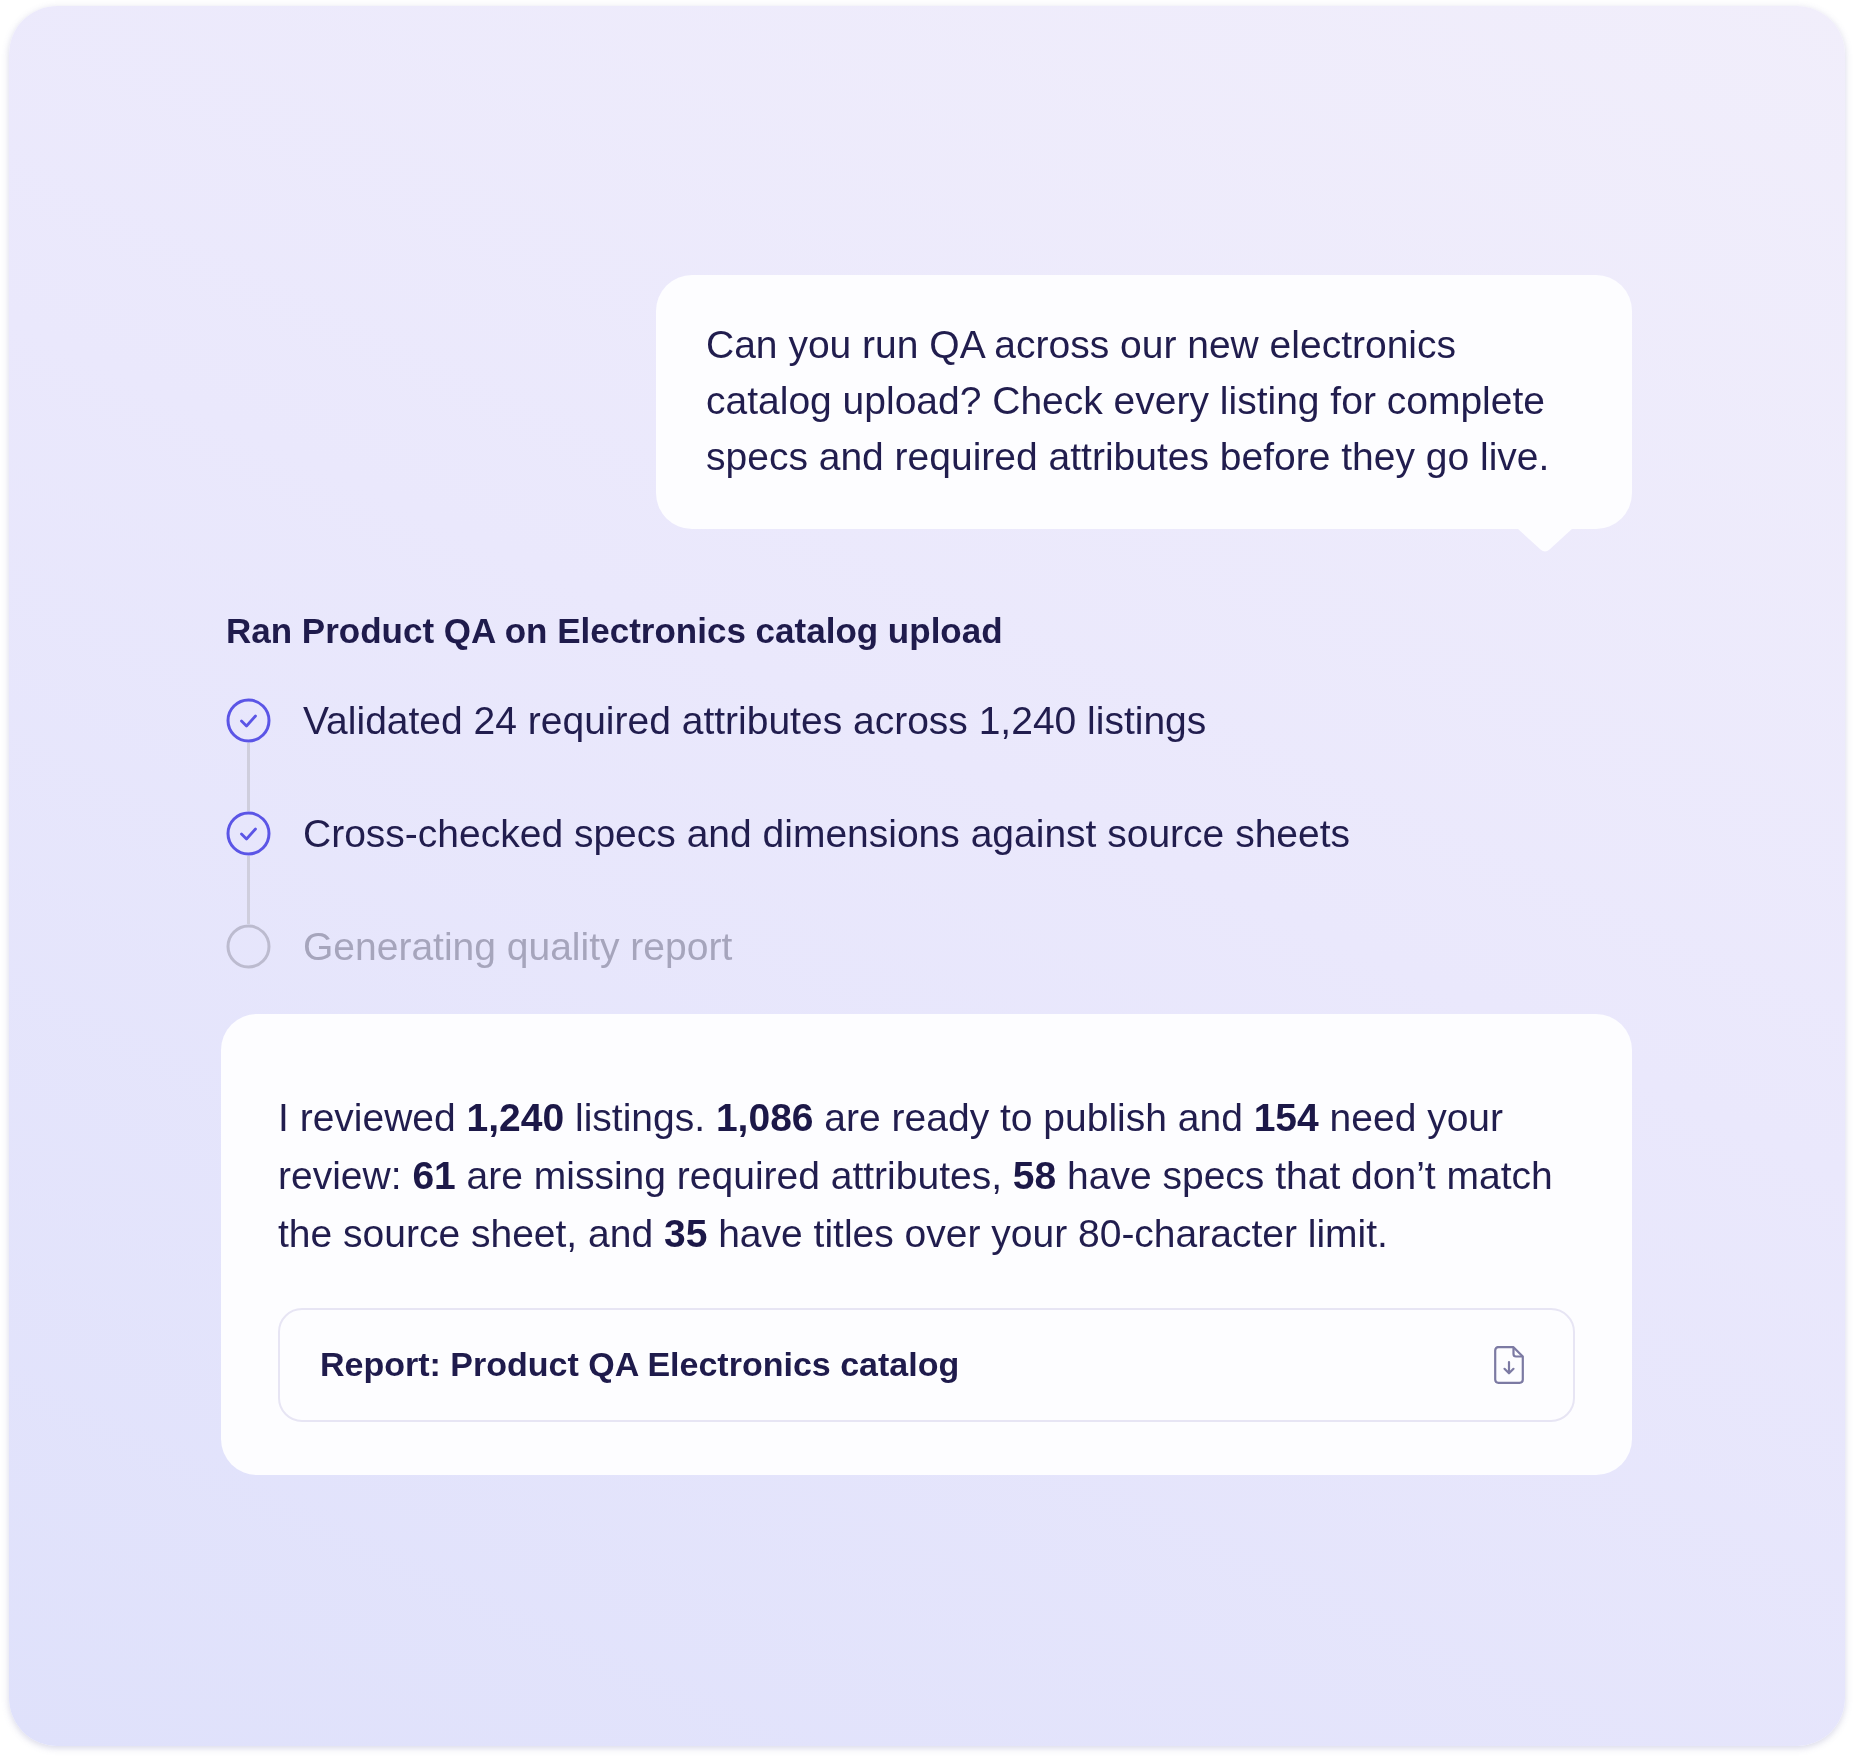 This screenshot has height=1758, width=1854. What do you see at coordinates (1509, 1364) in the screenshot?
I see `file-download-icon` at bounding box center [1509, 1364].